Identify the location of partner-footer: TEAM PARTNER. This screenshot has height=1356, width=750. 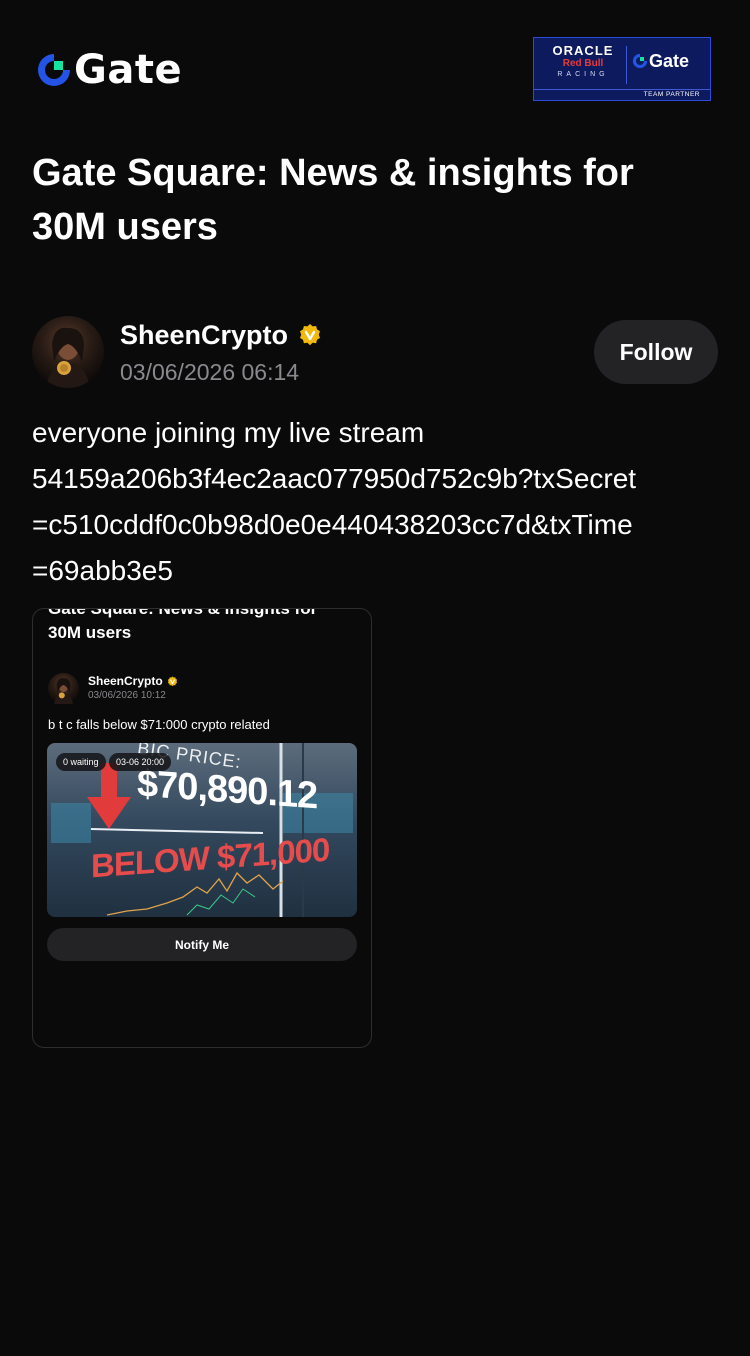
(622, 95).